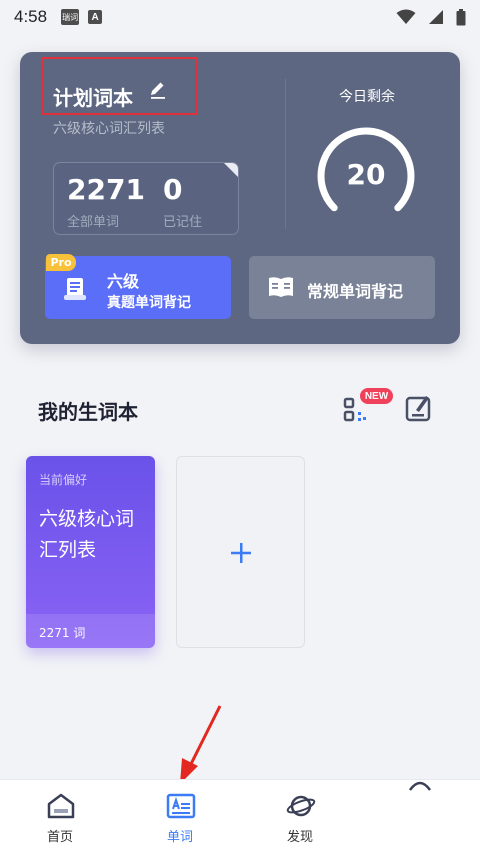 The height and width of the screenshot is (853, 480). I want to click on corner-mark, so click(231, 170).